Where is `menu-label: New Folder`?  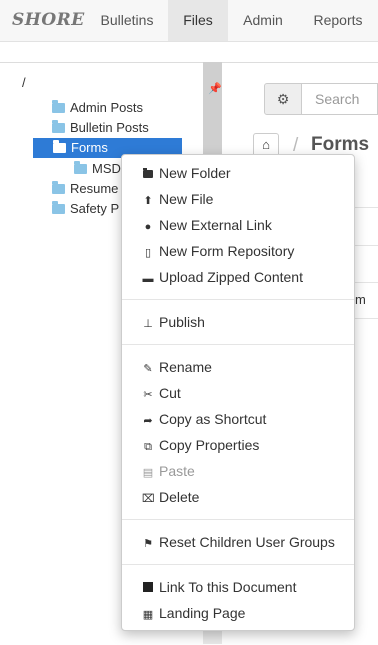 menu-label: New Folder is located at coordinates (195, 173).